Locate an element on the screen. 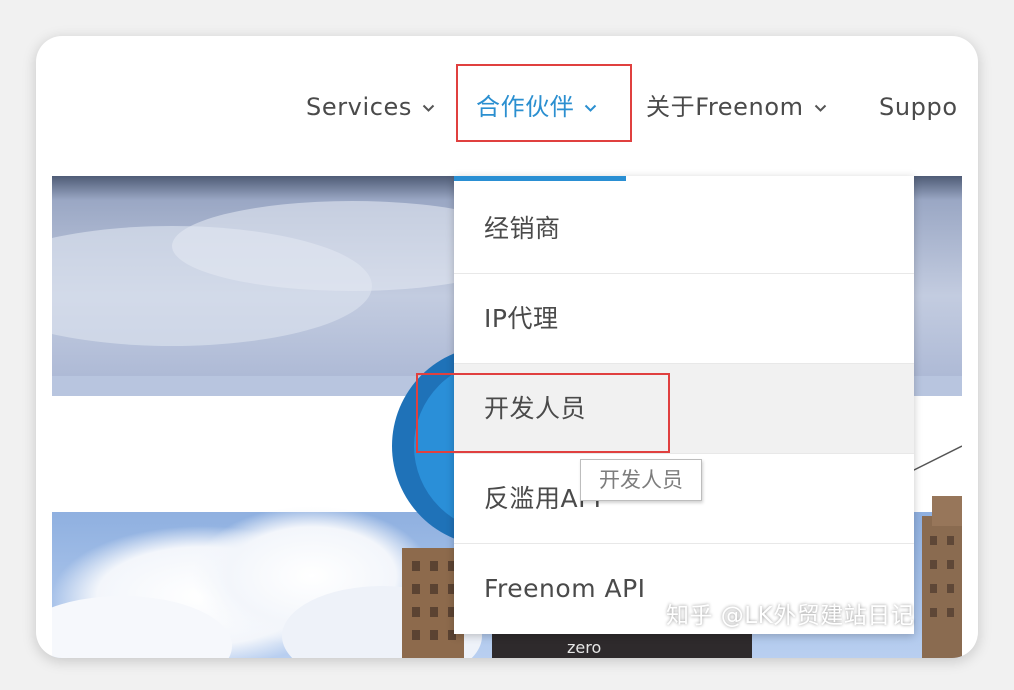 This screenshot has height=690, width=1014. menu-item-label: 经销商 is located at coordinates (522, 228).